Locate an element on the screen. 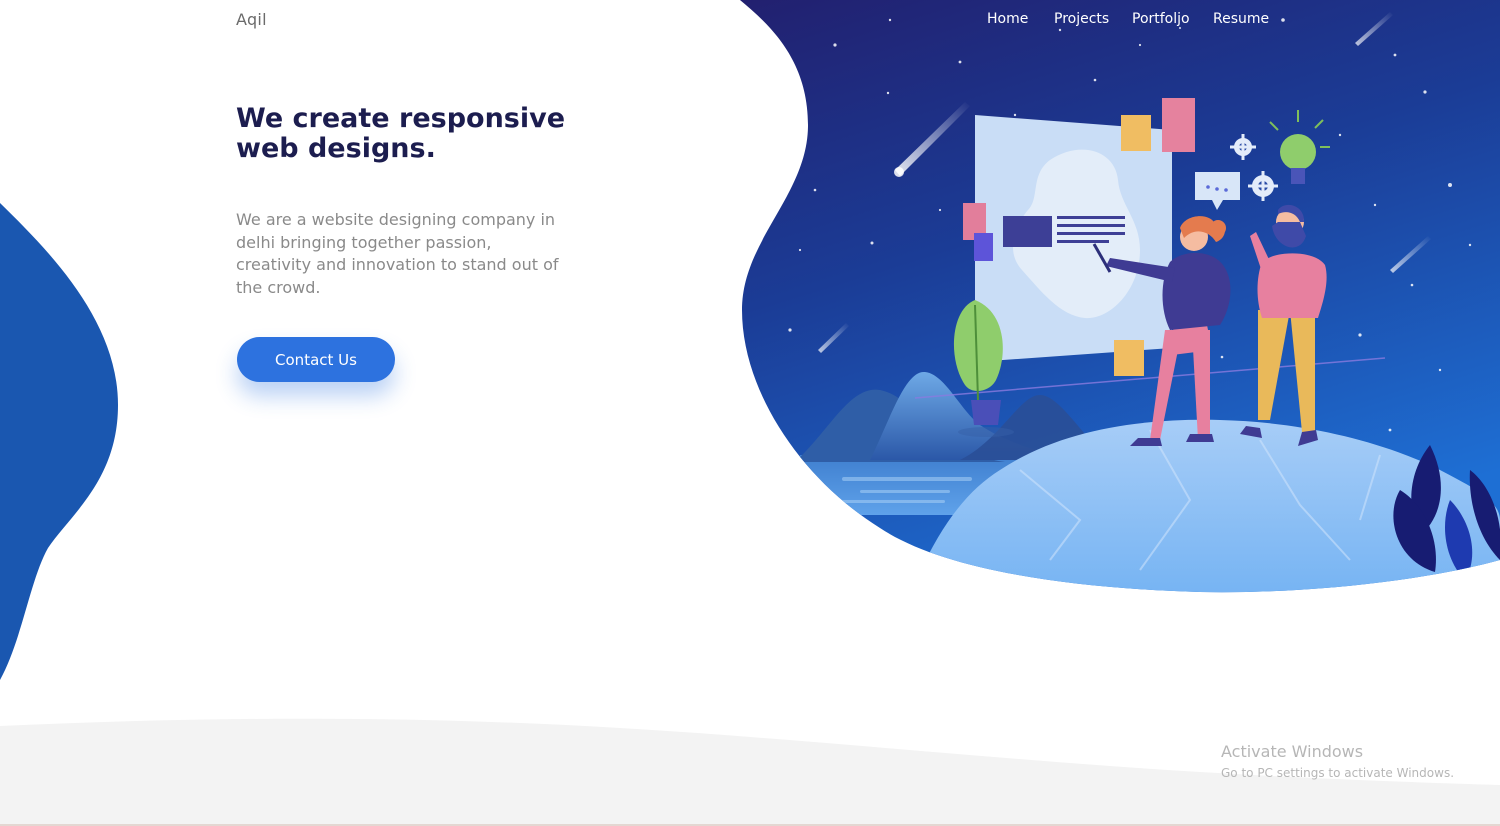  hero-title: We create responsive web designs. is located at coordinates (401, 133).